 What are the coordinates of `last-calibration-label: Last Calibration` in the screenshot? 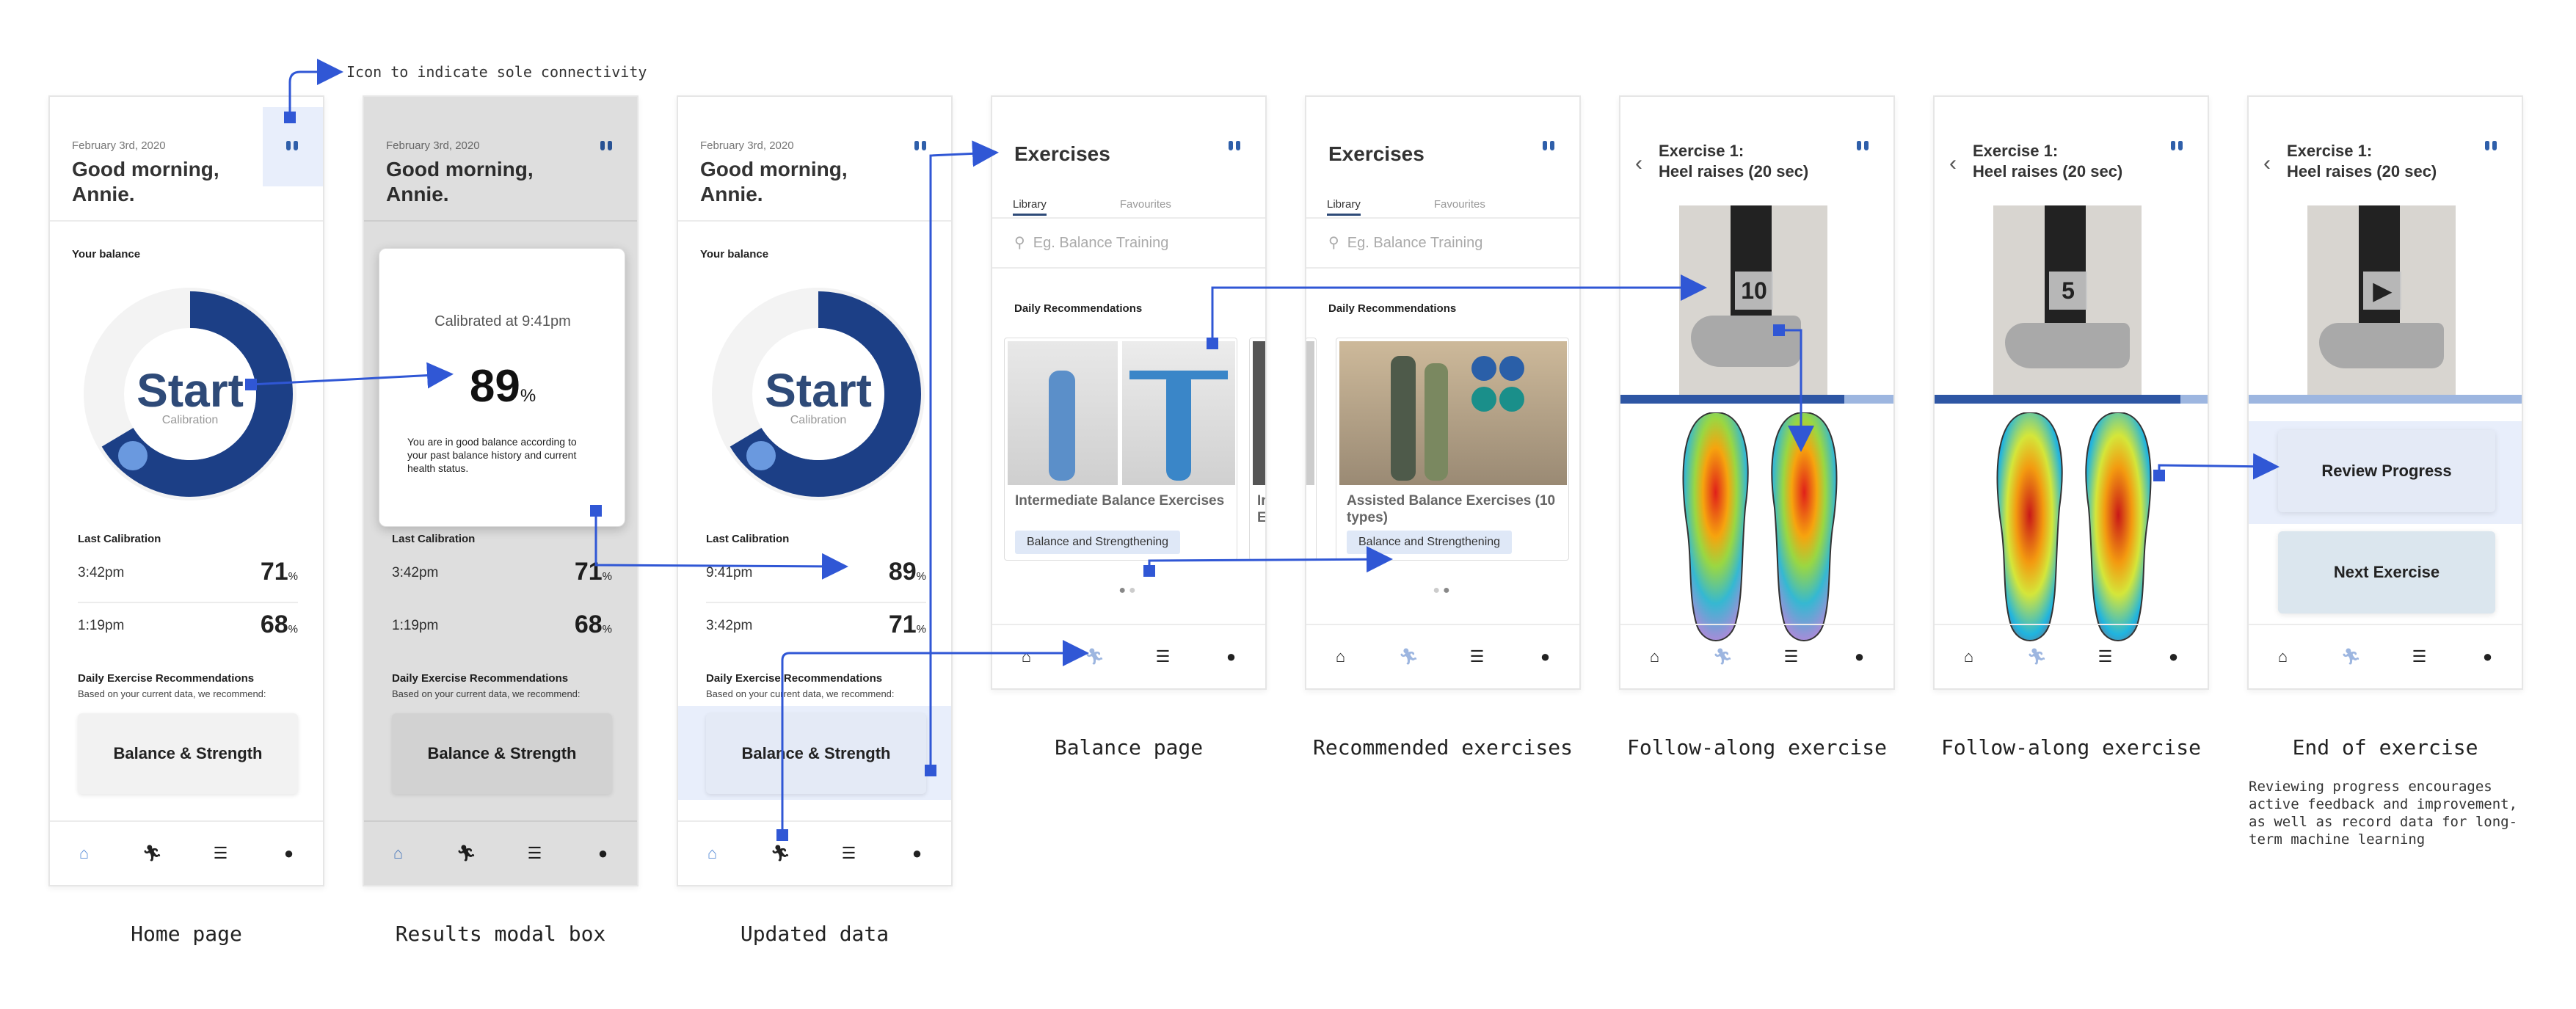 It's located at (119, 539).